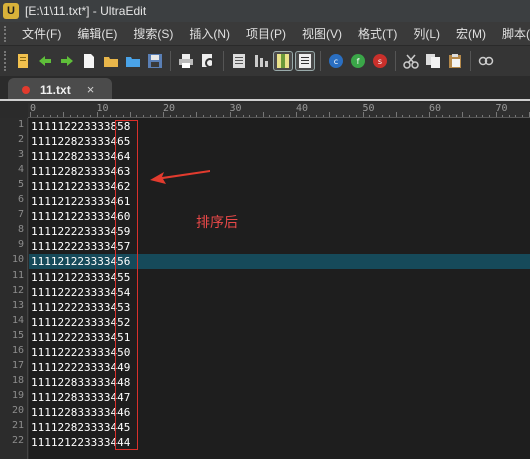  Describe the element at coordinates (67, 61) in the screenshot. I see `forward-icon` at that location.